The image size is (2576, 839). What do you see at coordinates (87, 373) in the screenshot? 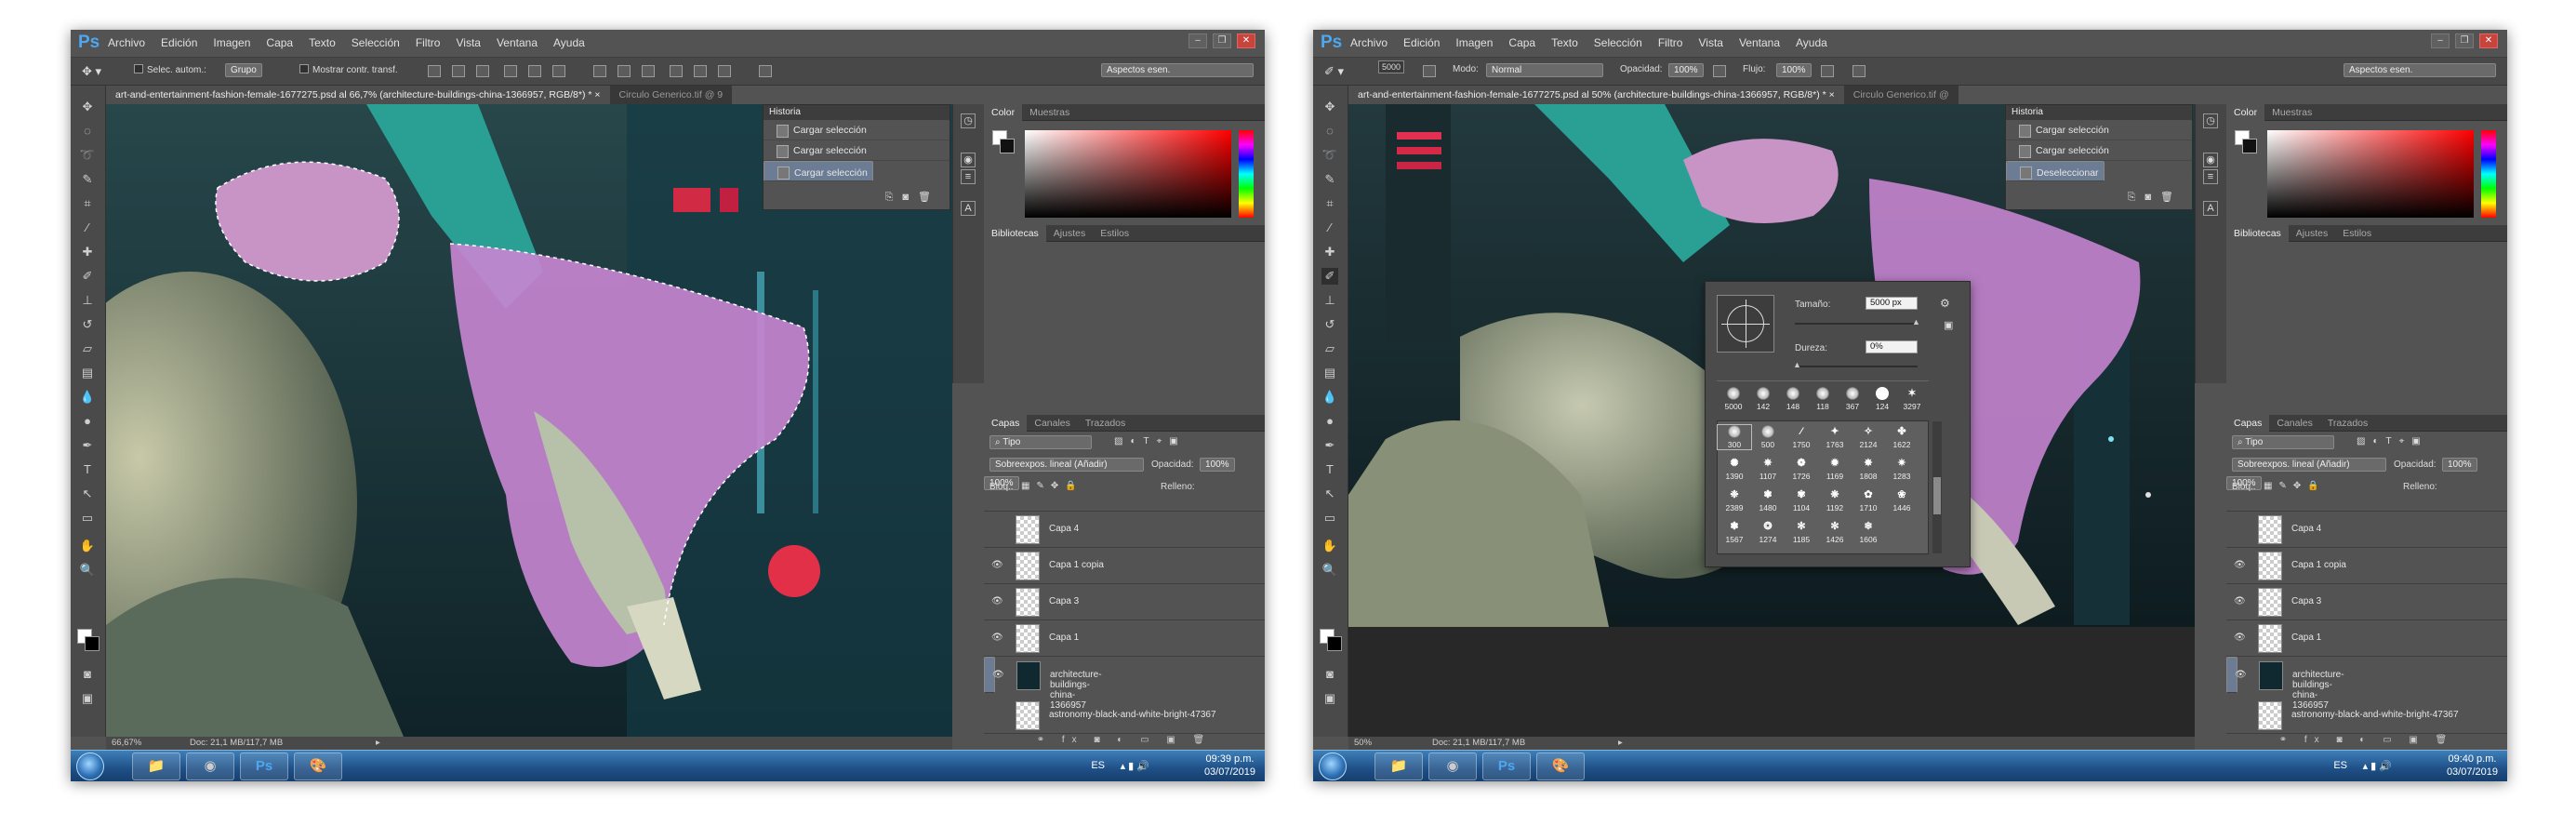
I see `gradient-tool-icon: ▤` at bounding box center [87, 373].